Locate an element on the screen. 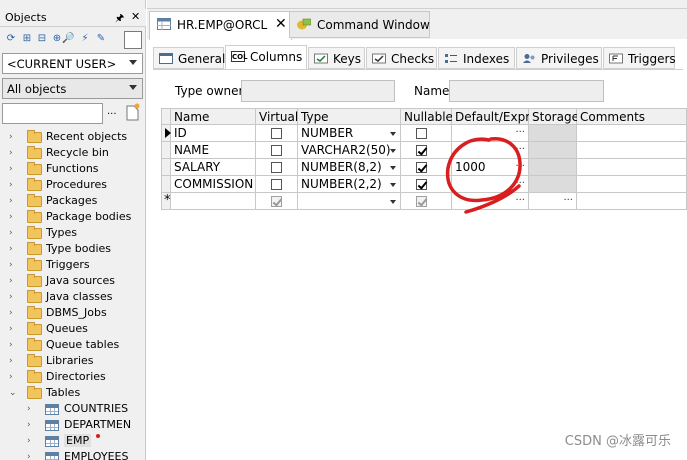 The width and height of the screenshot is (687, 460). type-cell: NUMBER is located at coordinates (349, 133).